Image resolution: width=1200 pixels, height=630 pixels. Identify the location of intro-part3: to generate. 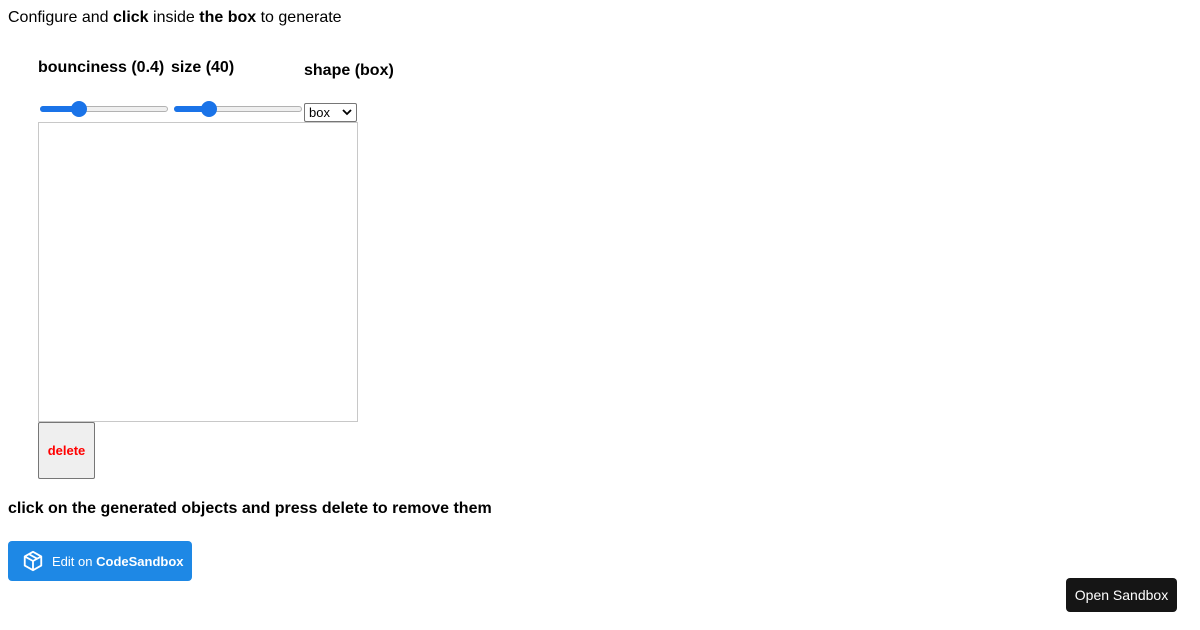
(299, 17).